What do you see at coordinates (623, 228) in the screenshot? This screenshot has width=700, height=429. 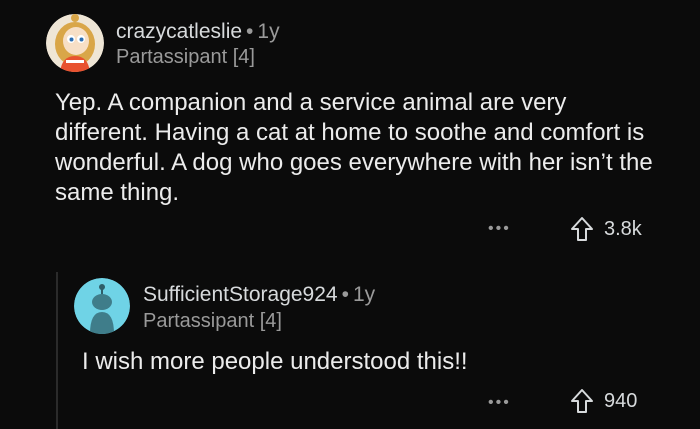 I see `vote-count: 3.8k` at bounding box center [623, 228].